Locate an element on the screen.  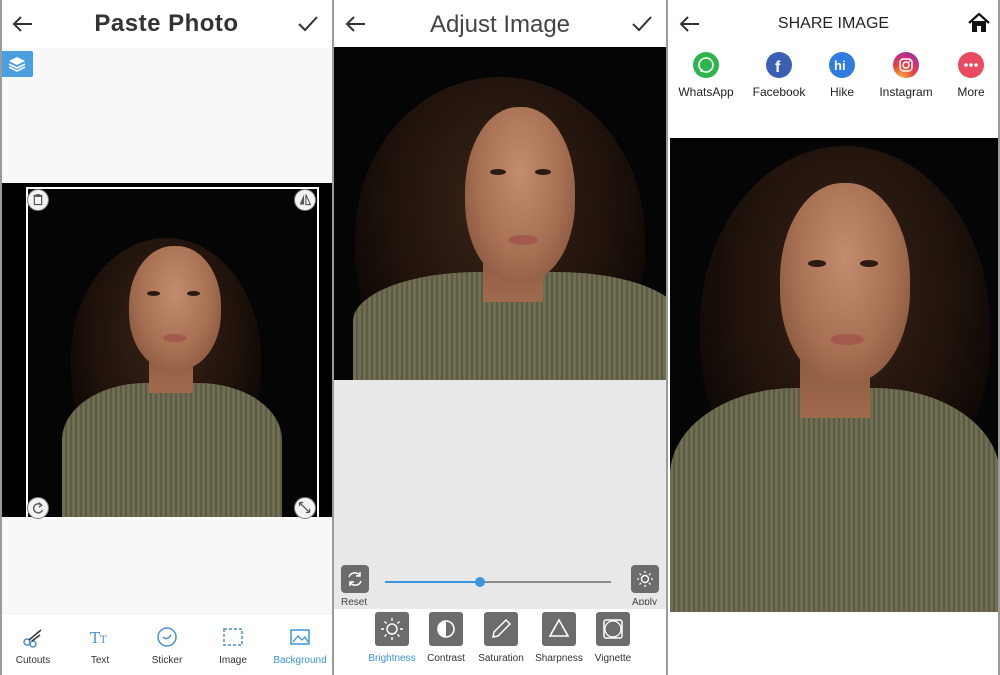
triangle-icon is located at coordinates (559, 627).